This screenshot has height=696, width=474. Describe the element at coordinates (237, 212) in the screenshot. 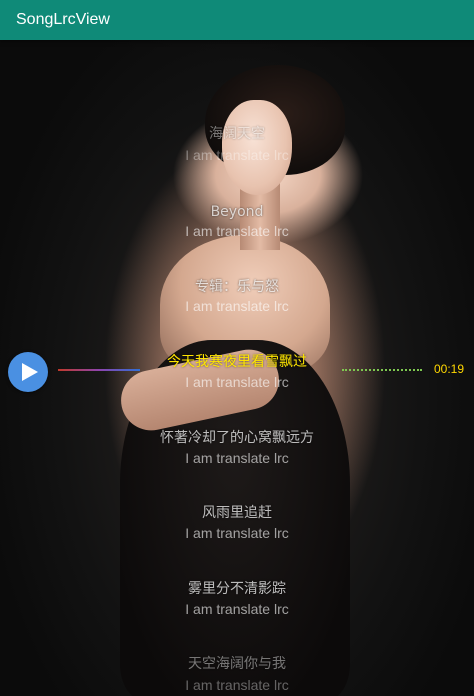

I see `lyric-line: Beyond` at that location.